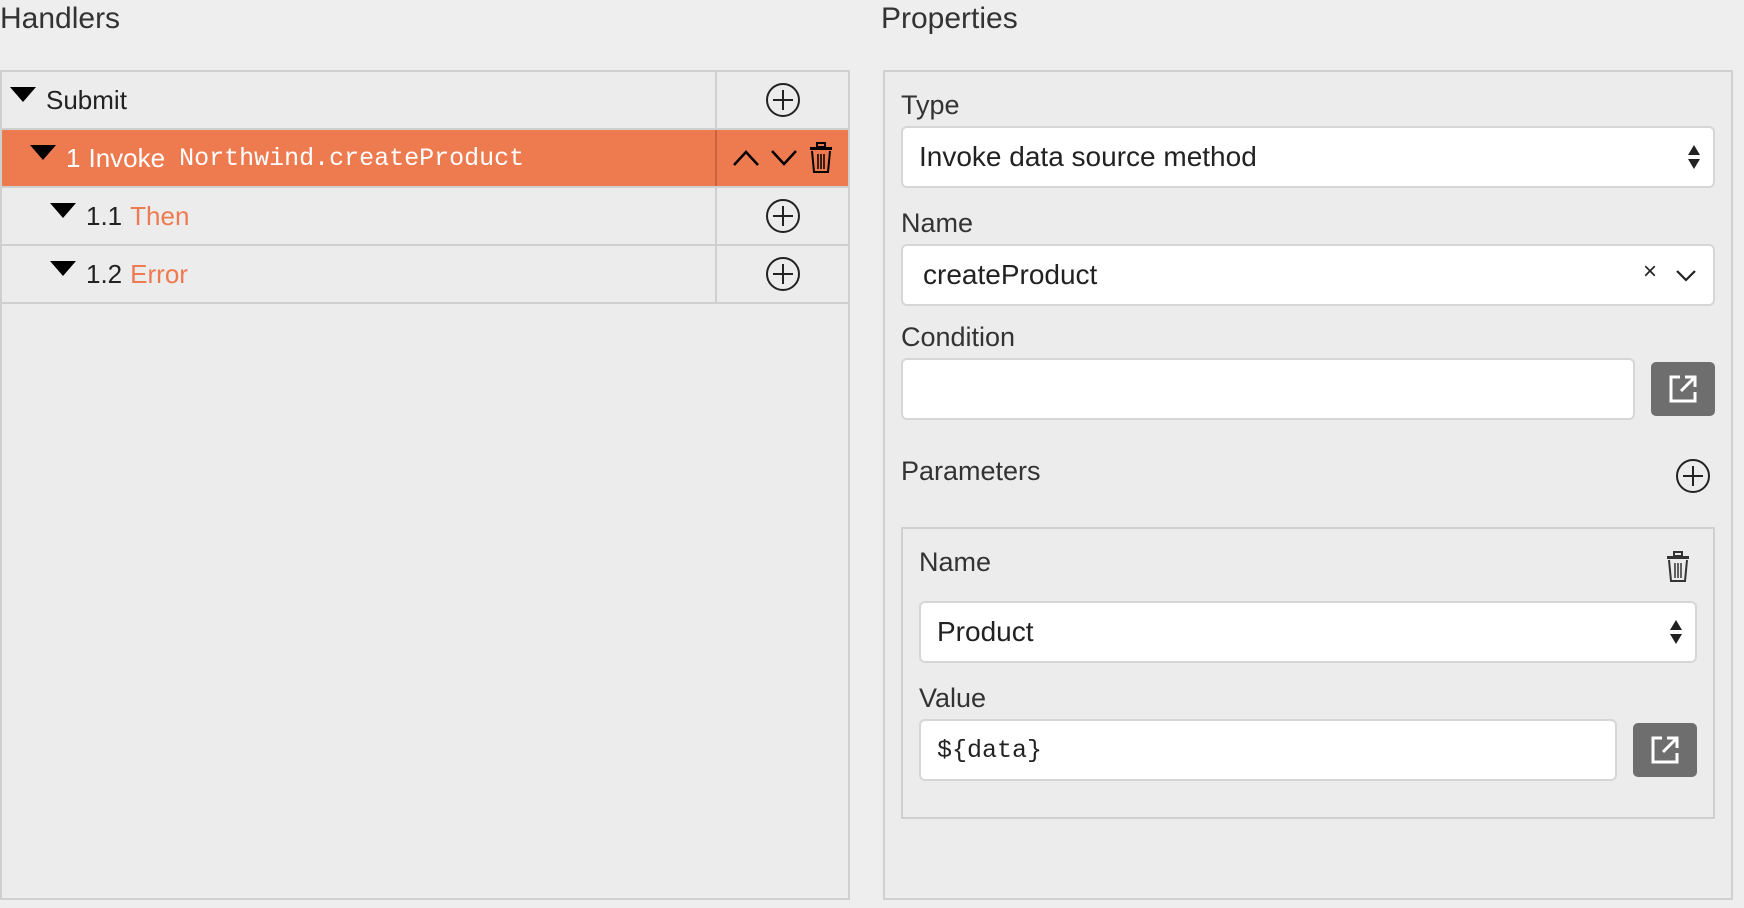 The width and height of the screenshot is (1744, 908). I want to click on handler-row-submit: Submit, so click(425, 101).